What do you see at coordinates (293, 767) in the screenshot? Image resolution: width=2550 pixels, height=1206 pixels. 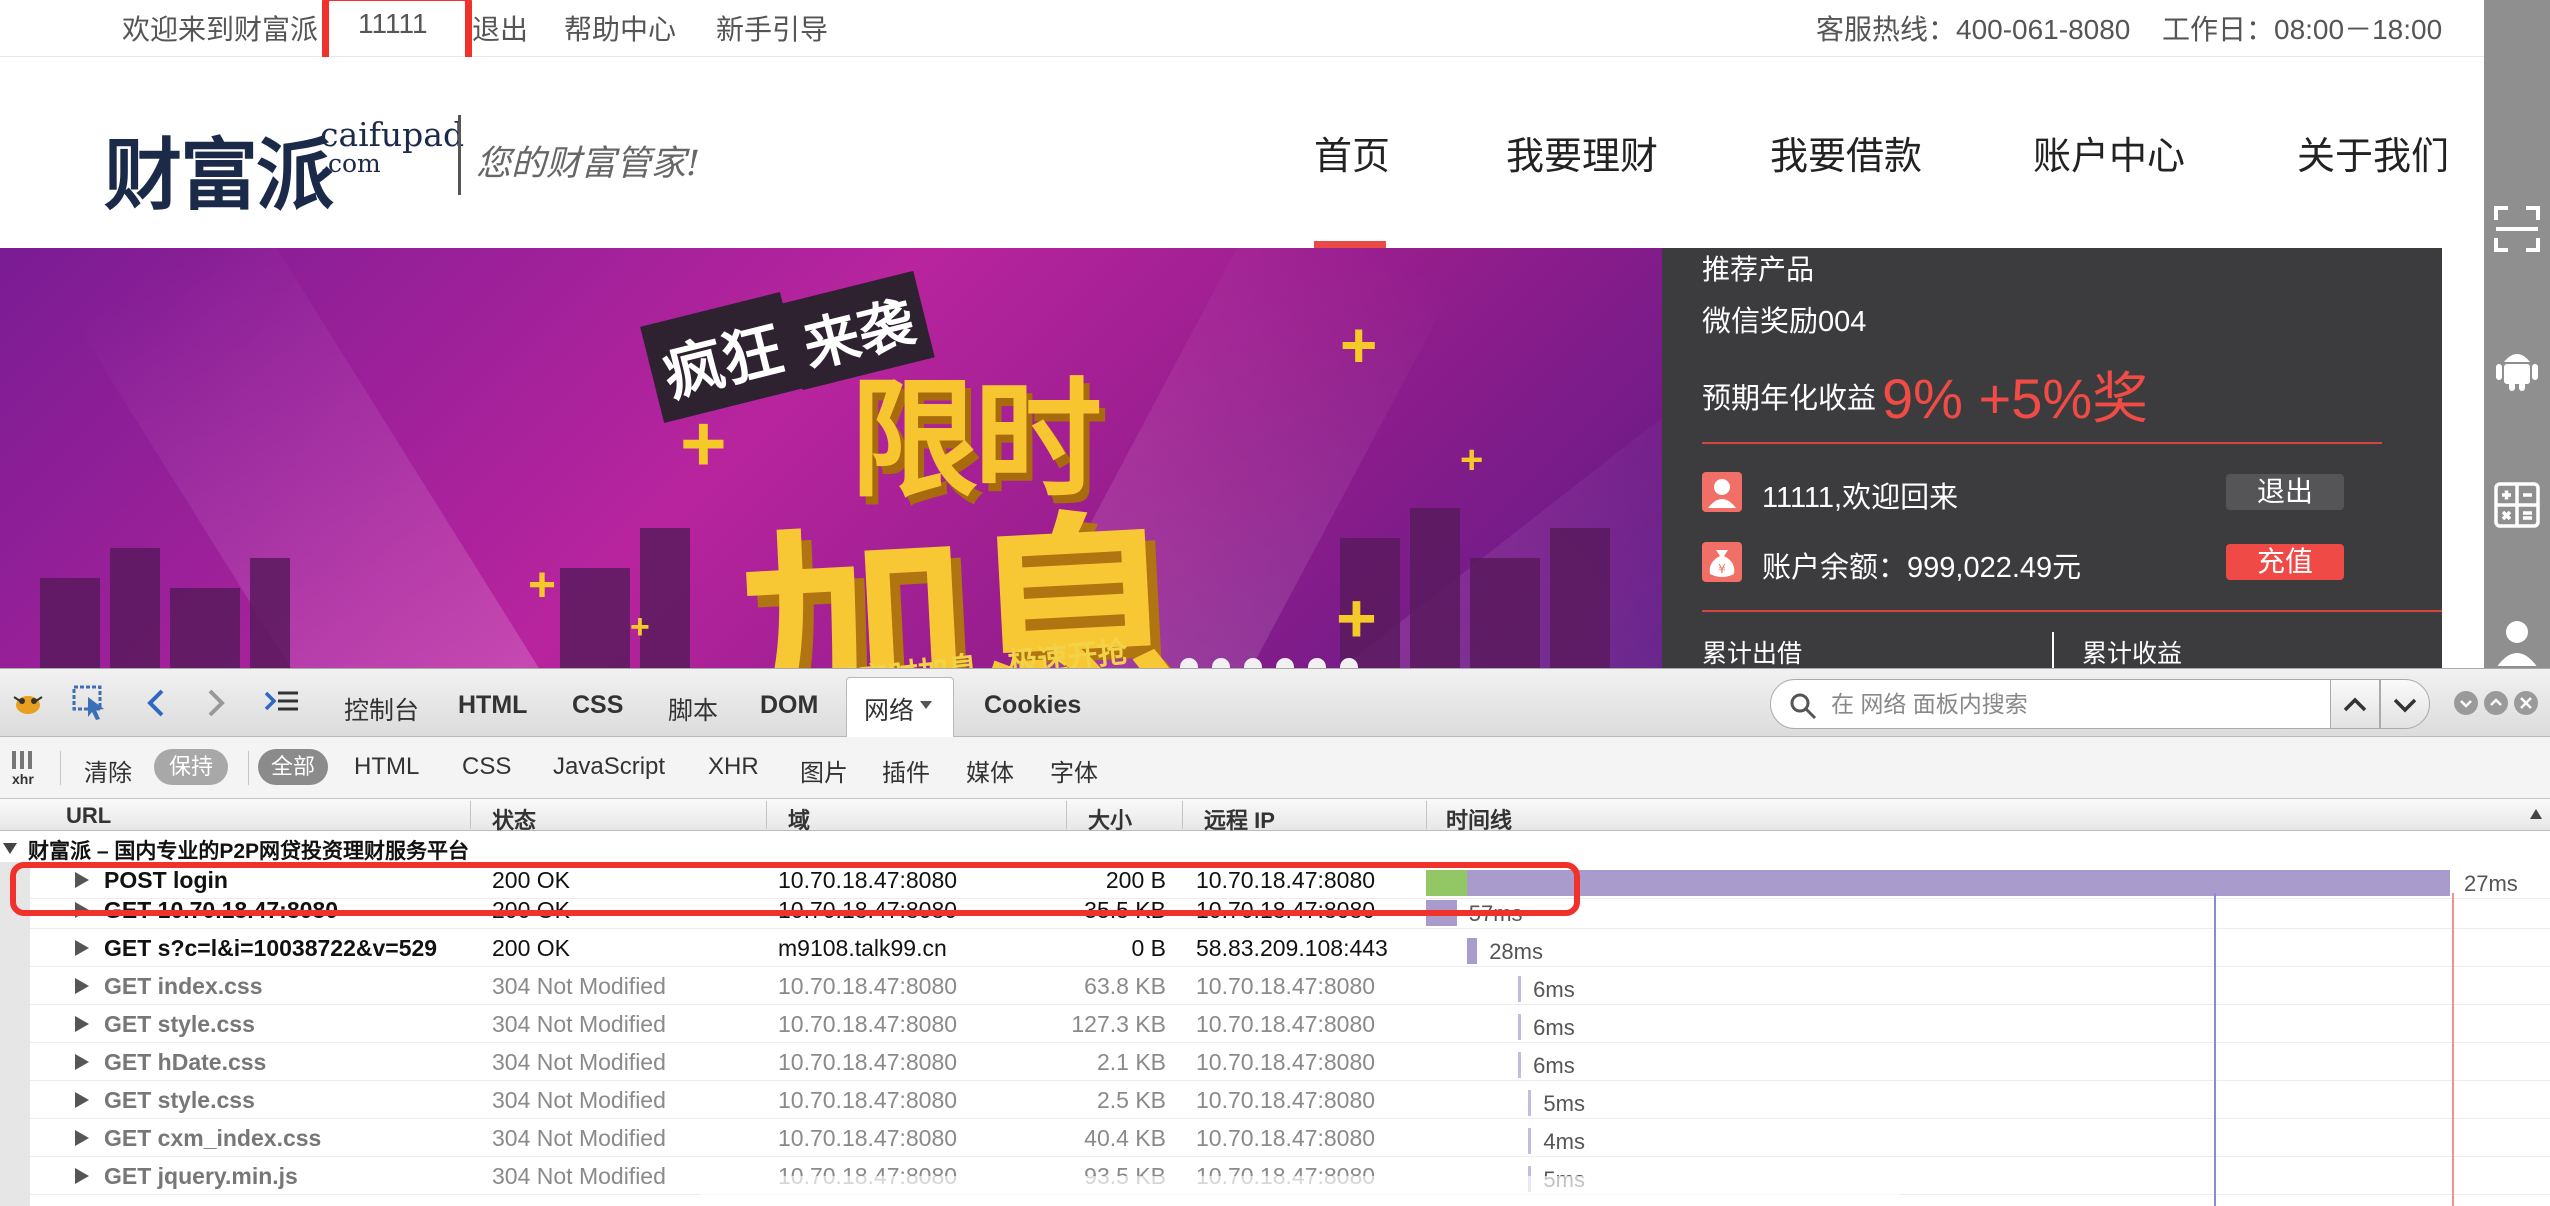 I see `filter-all-button: 全部` at bounding box center [293, 767].